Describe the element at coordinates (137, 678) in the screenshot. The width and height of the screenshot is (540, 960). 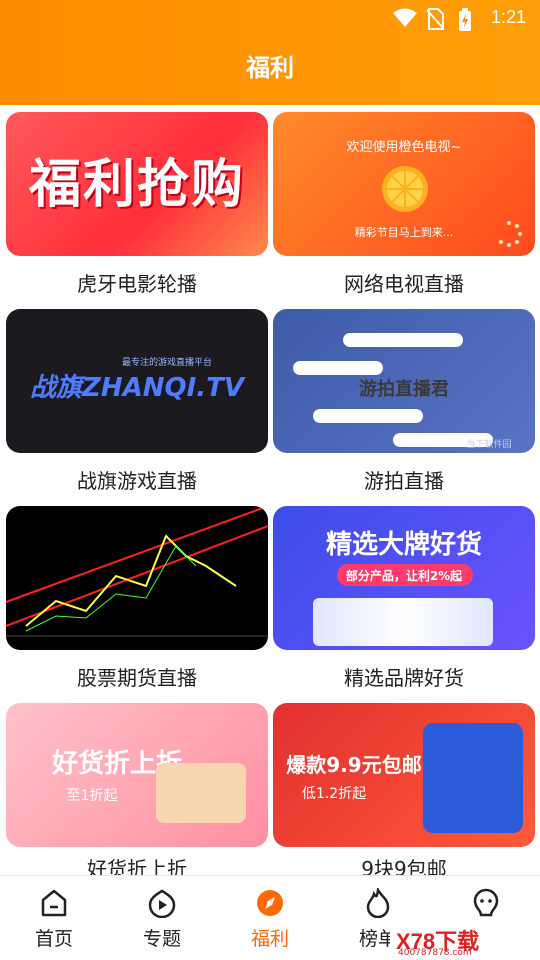
I see `card-caption: 股票期货直播` at that location.